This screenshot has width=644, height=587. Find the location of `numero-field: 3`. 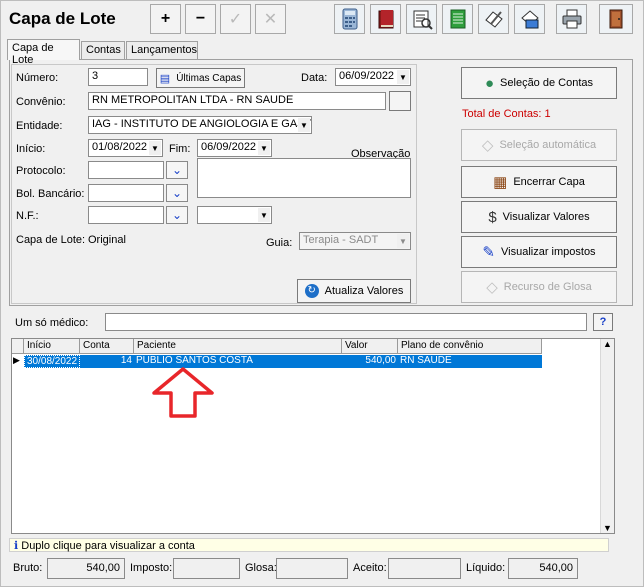

numero-field: 3 is located at coordinates (118, 77).